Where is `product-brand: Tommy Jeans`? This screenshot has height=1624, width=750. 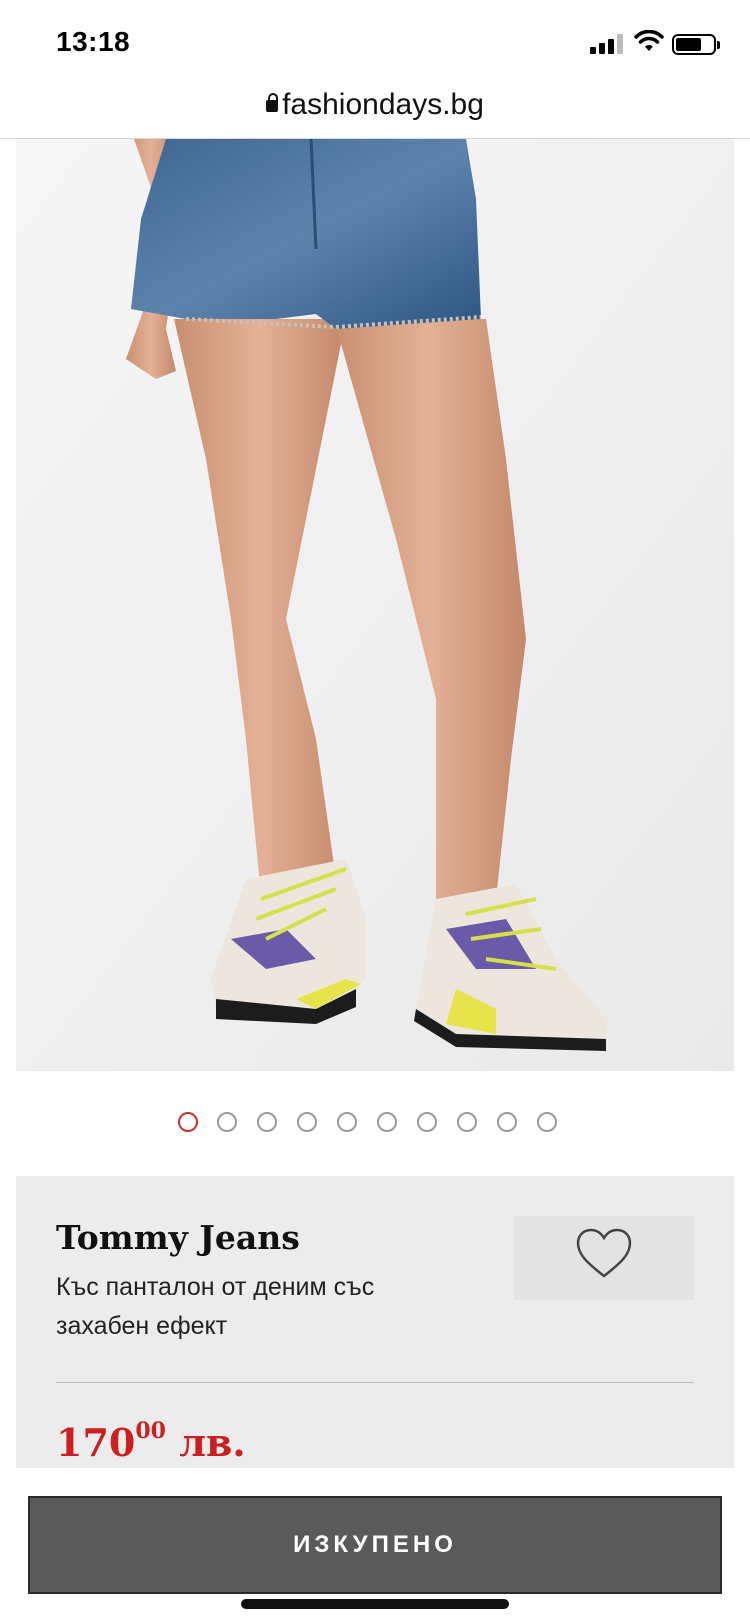 product-brand: Tommy Jeans is located at coordinates (178, 1237).